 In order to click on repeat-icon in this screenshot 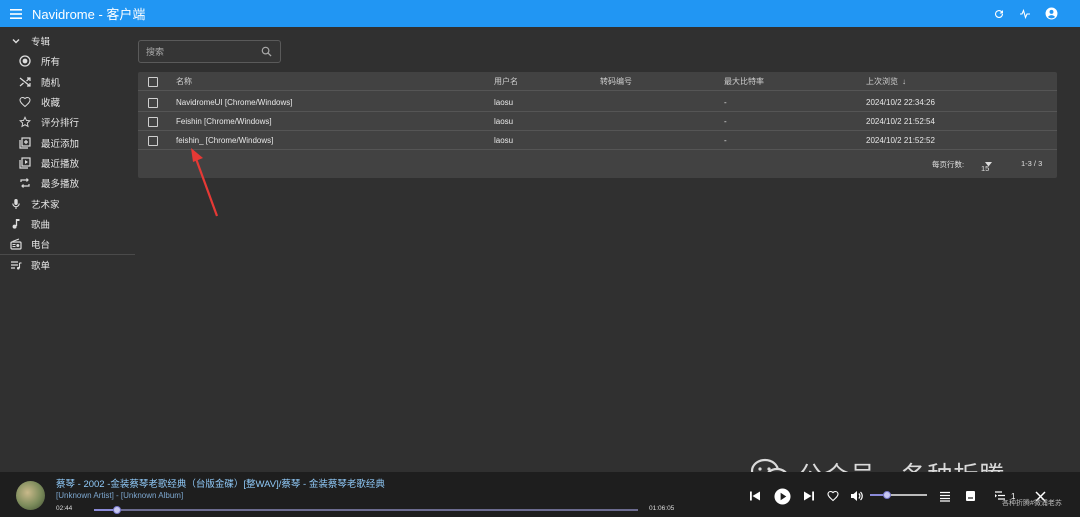, I will do `click(25, 183)`.